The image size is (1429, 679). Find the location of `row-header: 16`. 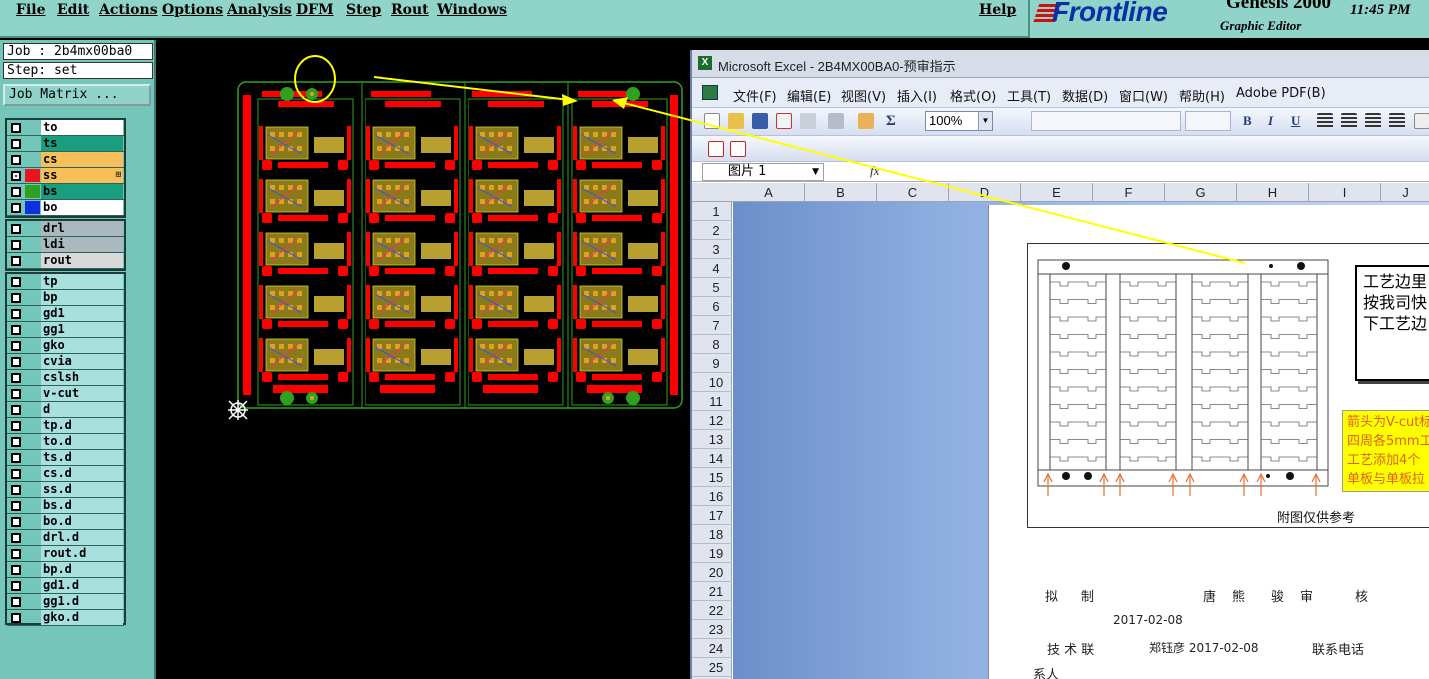

row-header: 16 is located at coordinates (712, 496).